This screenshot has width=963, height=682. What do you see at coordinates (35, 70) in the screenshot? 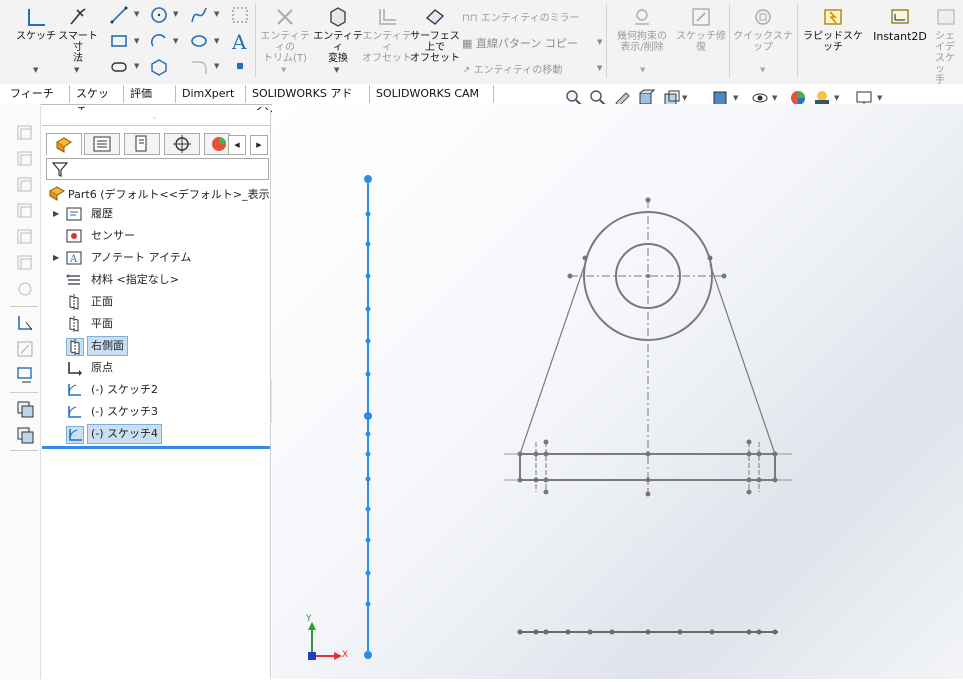
I see `sketch-dropdown-icon: ▼` at bounding box center [35, 70].